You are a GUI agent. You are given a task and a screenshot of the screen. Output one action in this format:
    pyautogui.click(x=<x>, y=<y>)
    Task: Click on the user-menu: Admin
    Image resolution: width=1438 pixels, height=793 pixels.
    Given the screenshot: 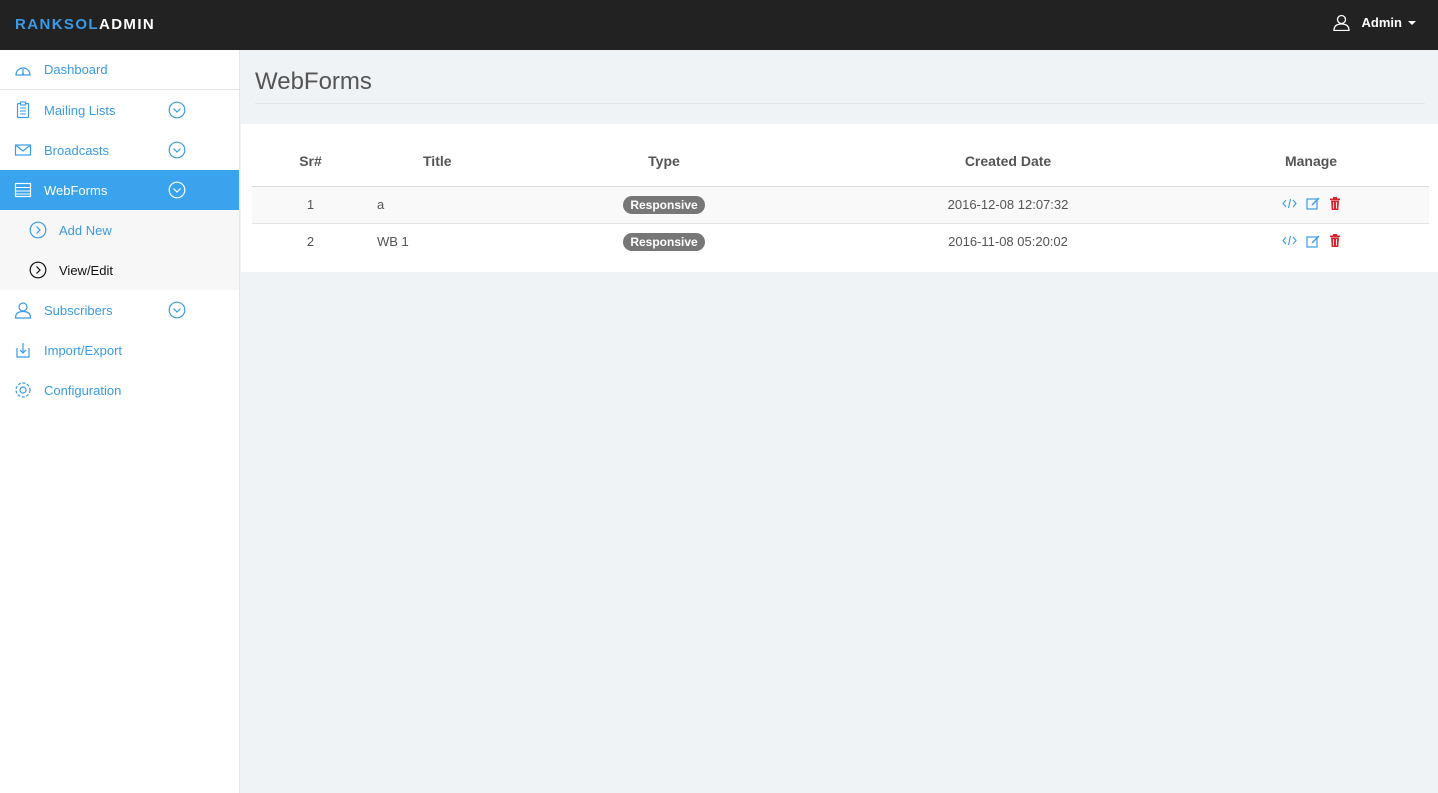 What is the action you would take?
    pyautogui.click(x=1374, y=22)
    